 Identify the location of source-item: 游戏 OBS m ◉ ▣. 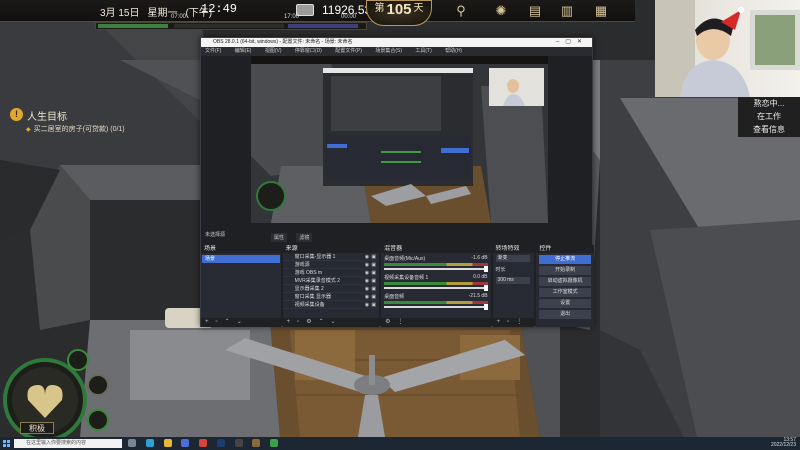
(331, 273).